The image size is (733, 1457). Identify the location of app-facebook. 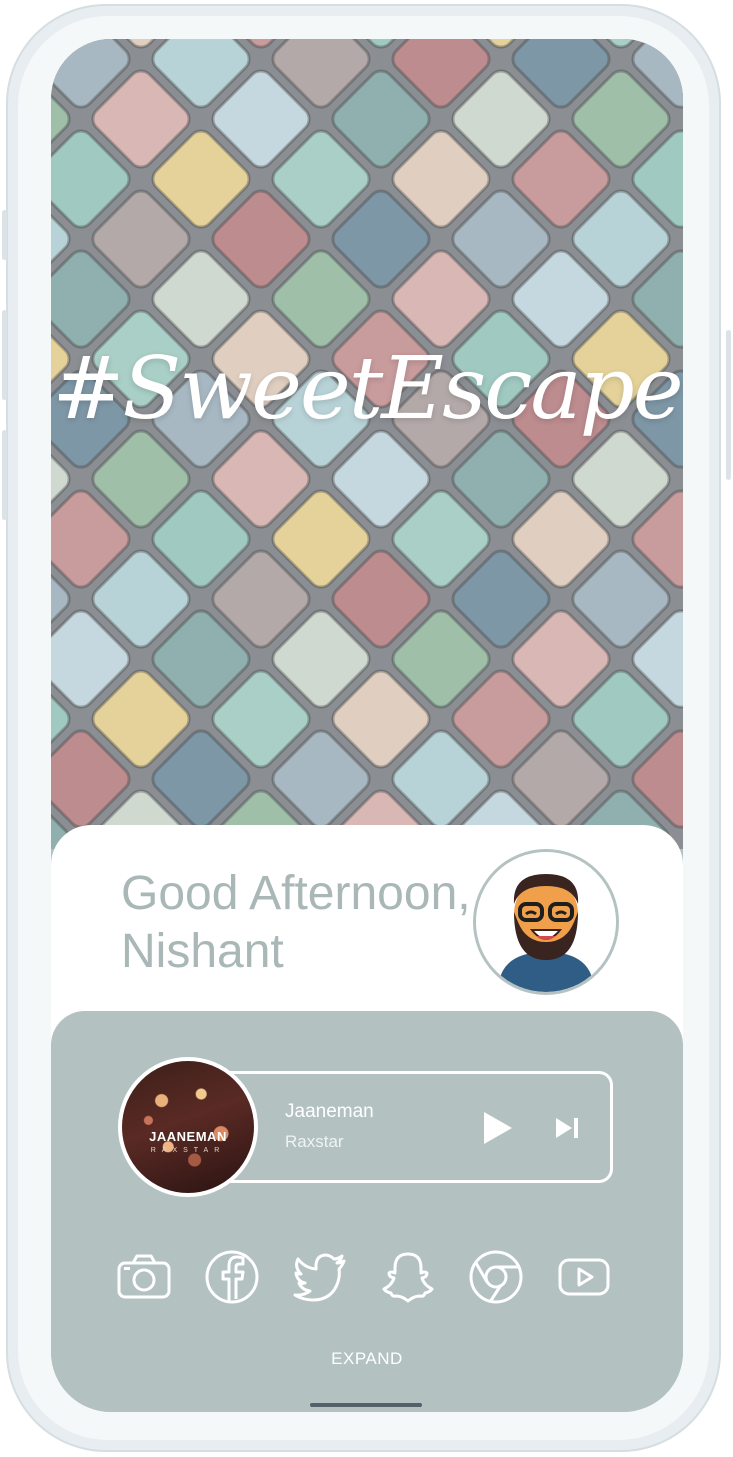
(232, 1277).